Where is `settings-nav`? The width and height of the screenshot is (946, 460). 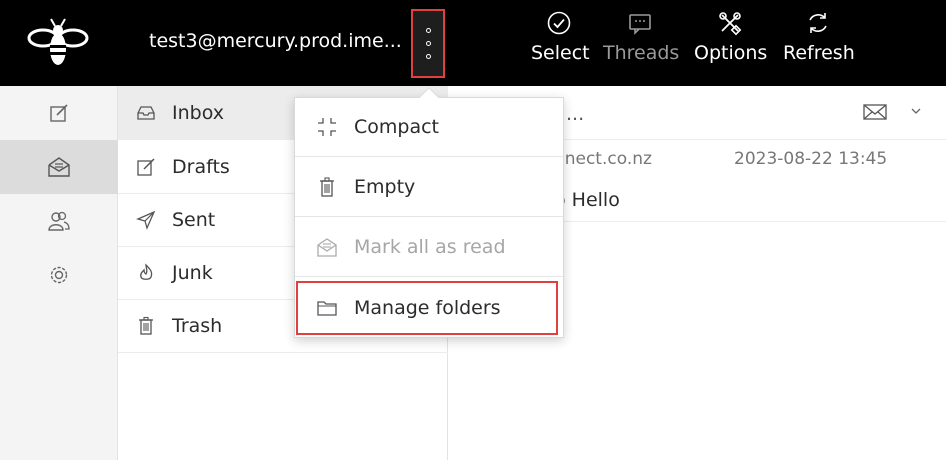
settings-nav is located at coordinates (59, 275).